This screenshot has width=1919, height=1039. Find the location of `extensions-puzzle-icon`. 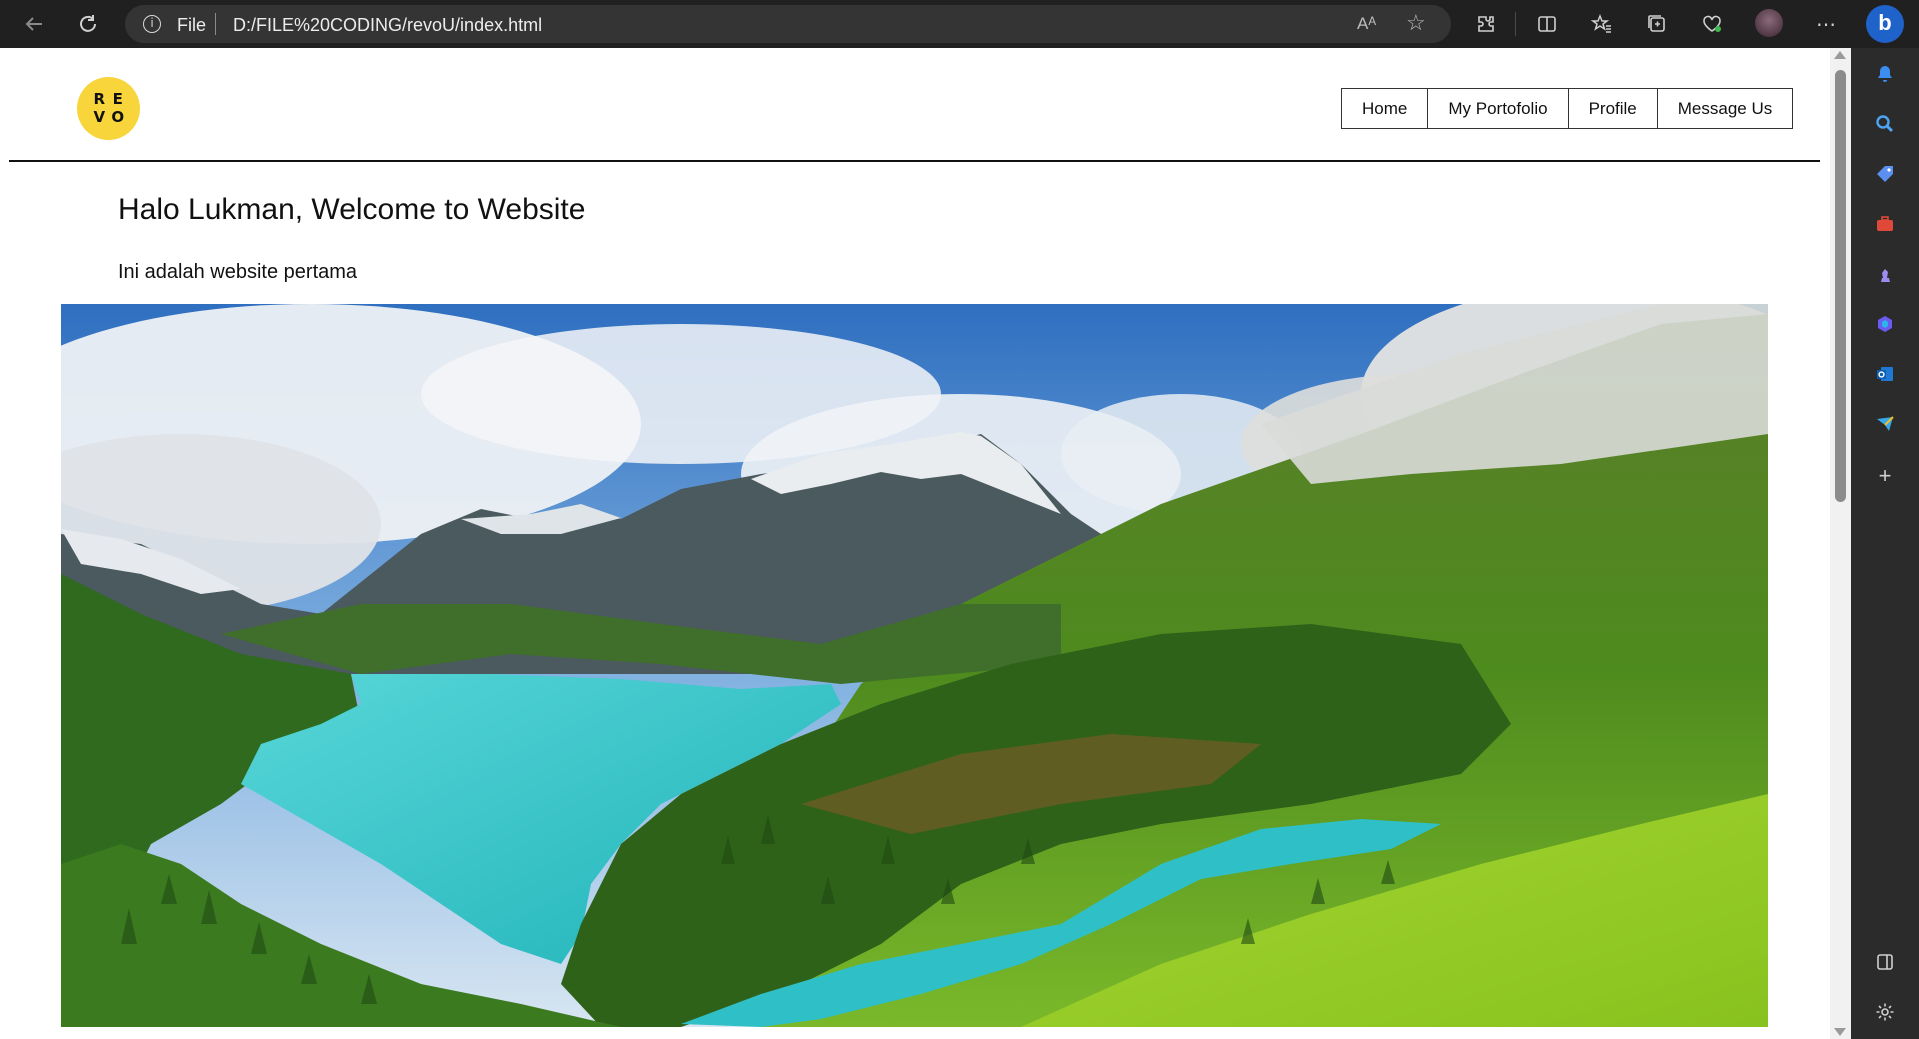

extensions-puzzle-icon is located at coordinates (1486, 24).